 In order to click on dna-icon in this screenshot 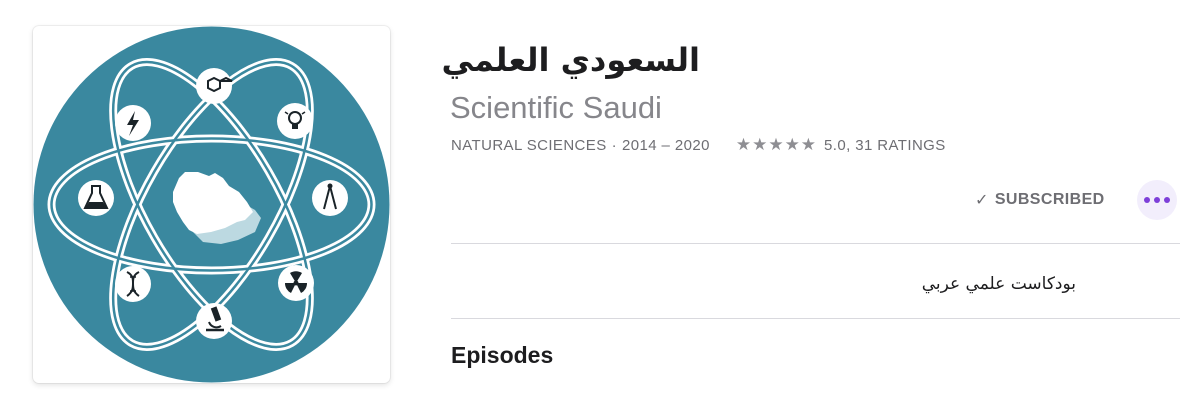, I will do `click(133, 284)`.